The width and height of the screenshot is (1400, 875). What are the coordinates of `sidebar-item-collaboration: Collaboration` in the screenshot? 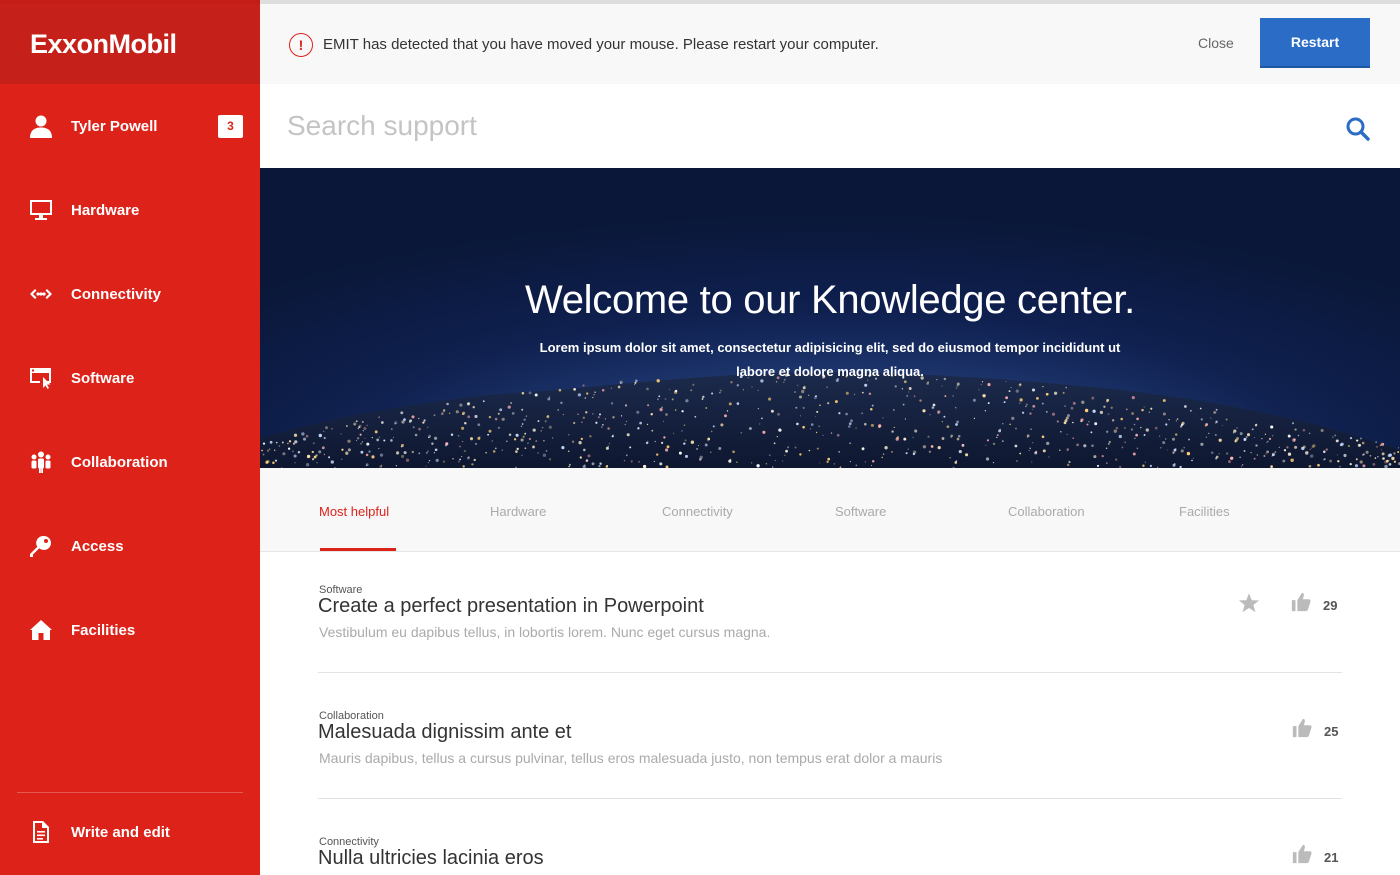 It's located at (130, 462).